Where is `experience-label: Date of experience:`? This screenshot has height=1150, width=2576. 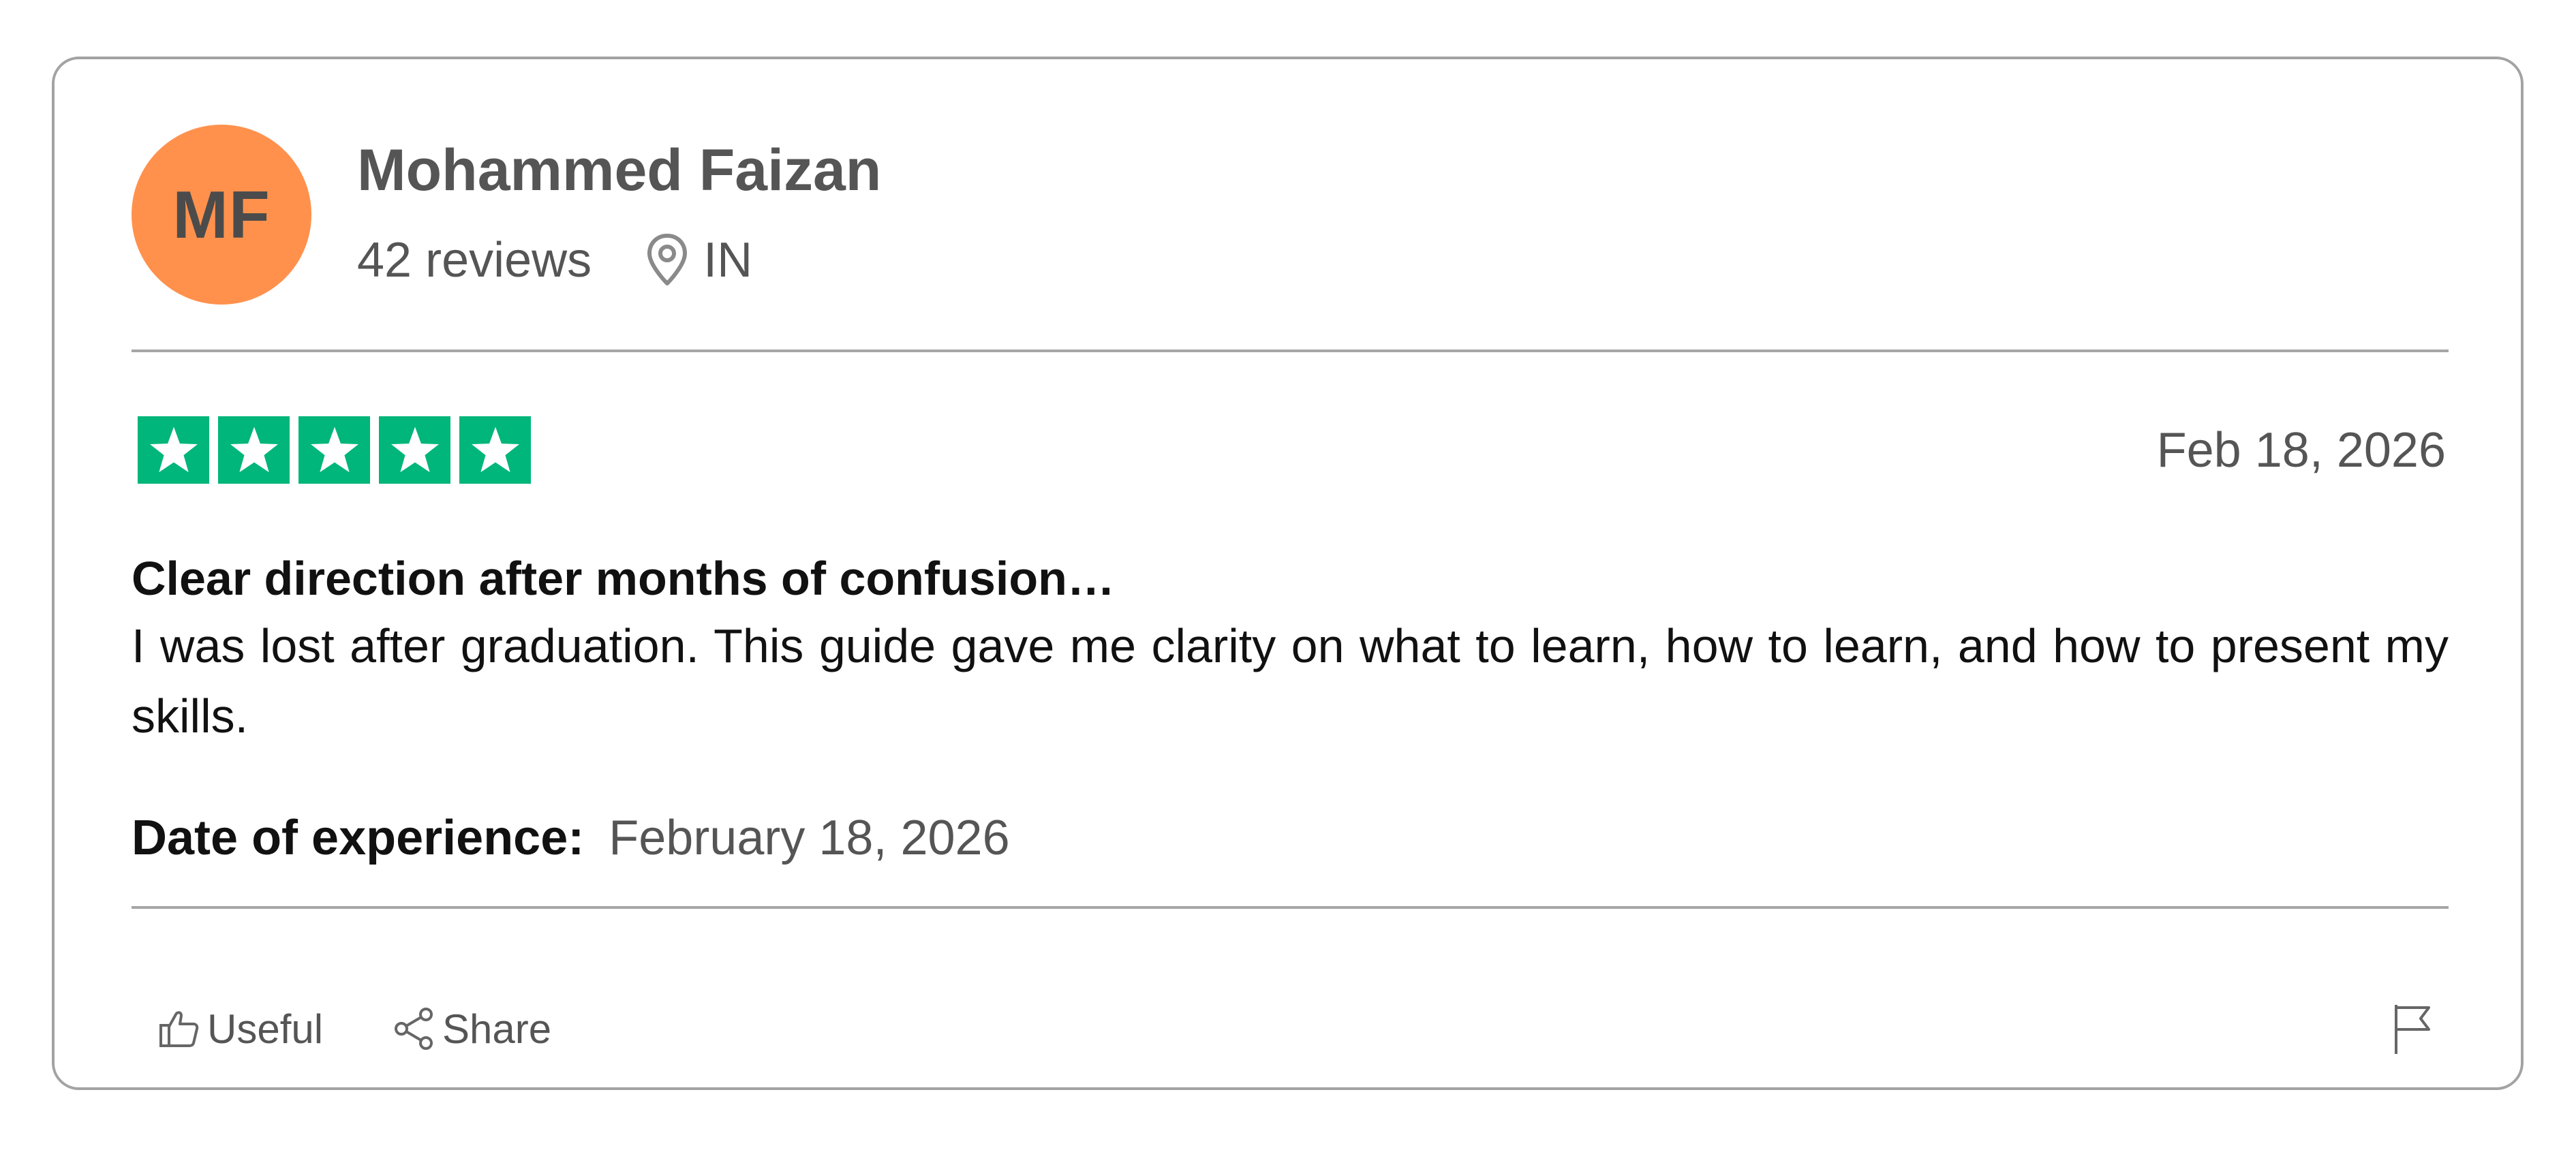
experience-label: Date of experience: is located at coordinates (358, 838).